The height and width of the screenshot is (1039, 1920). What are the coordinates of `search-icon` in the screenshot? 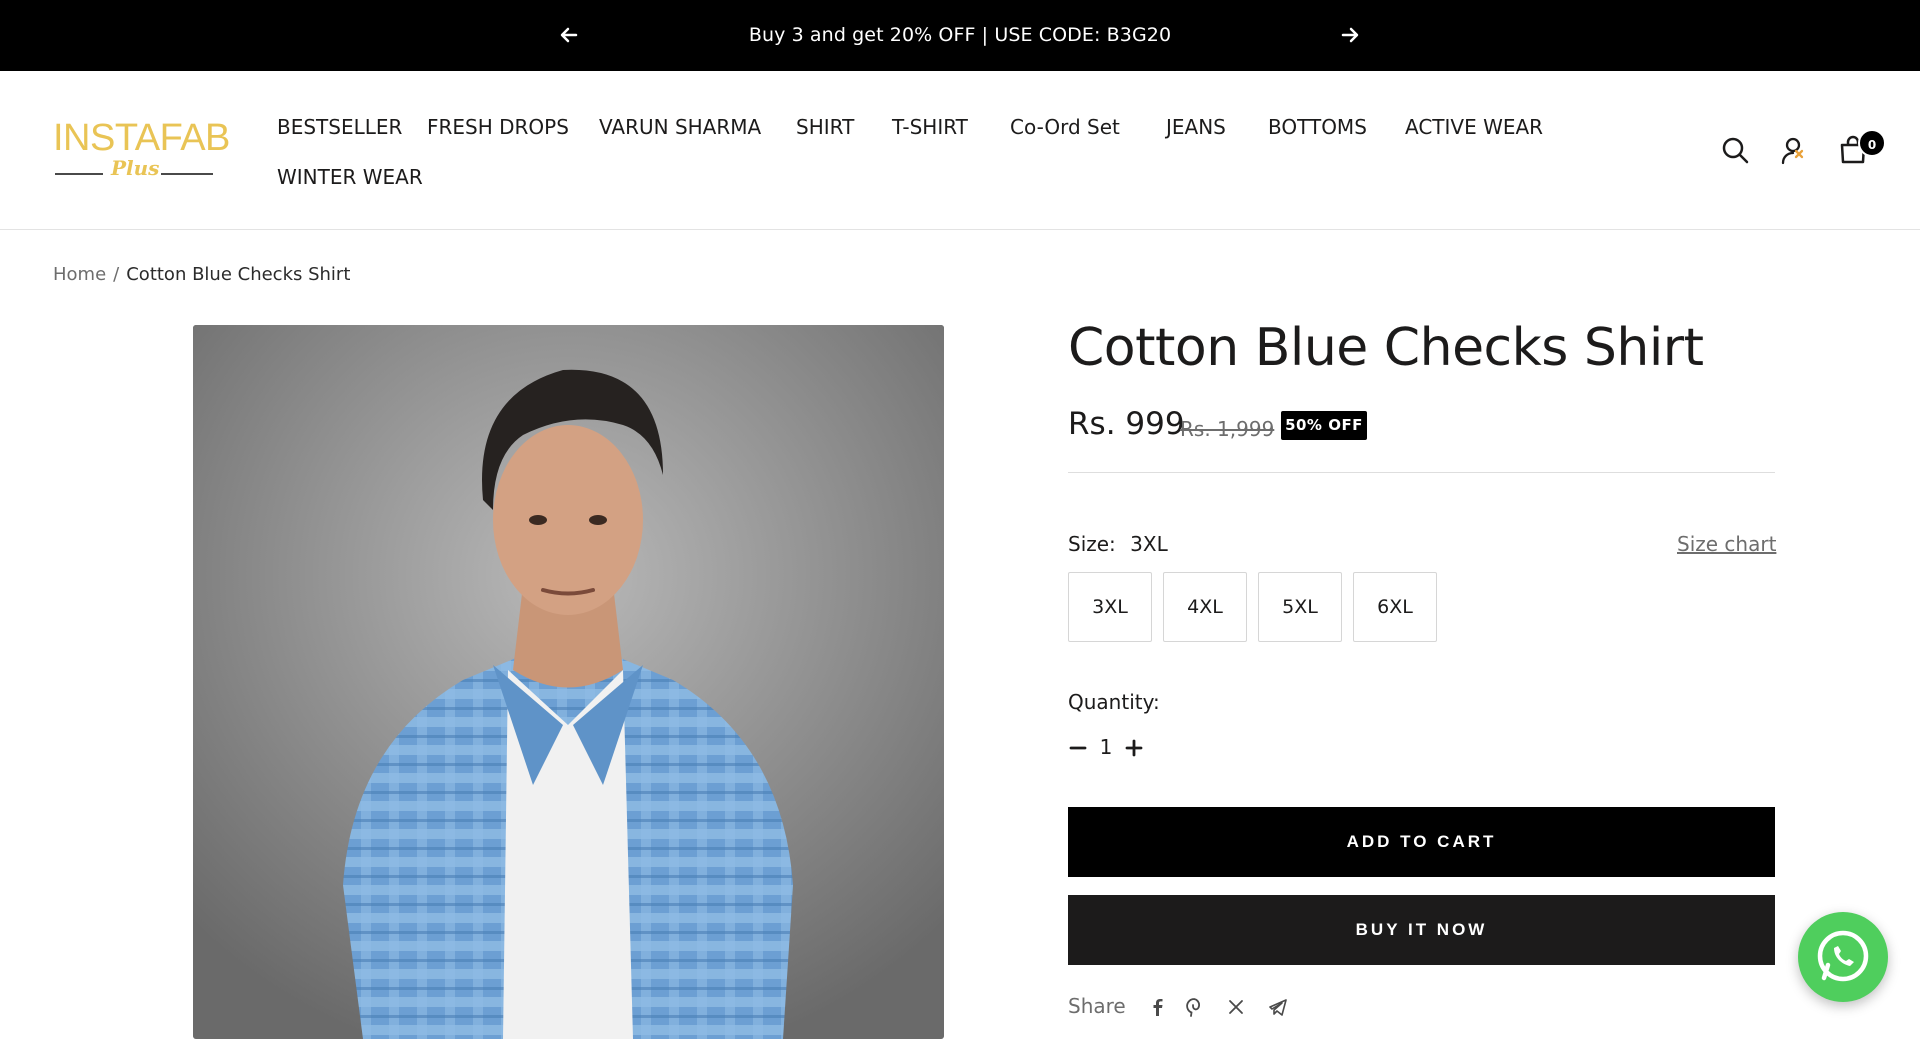 It's located at (1735, 150).